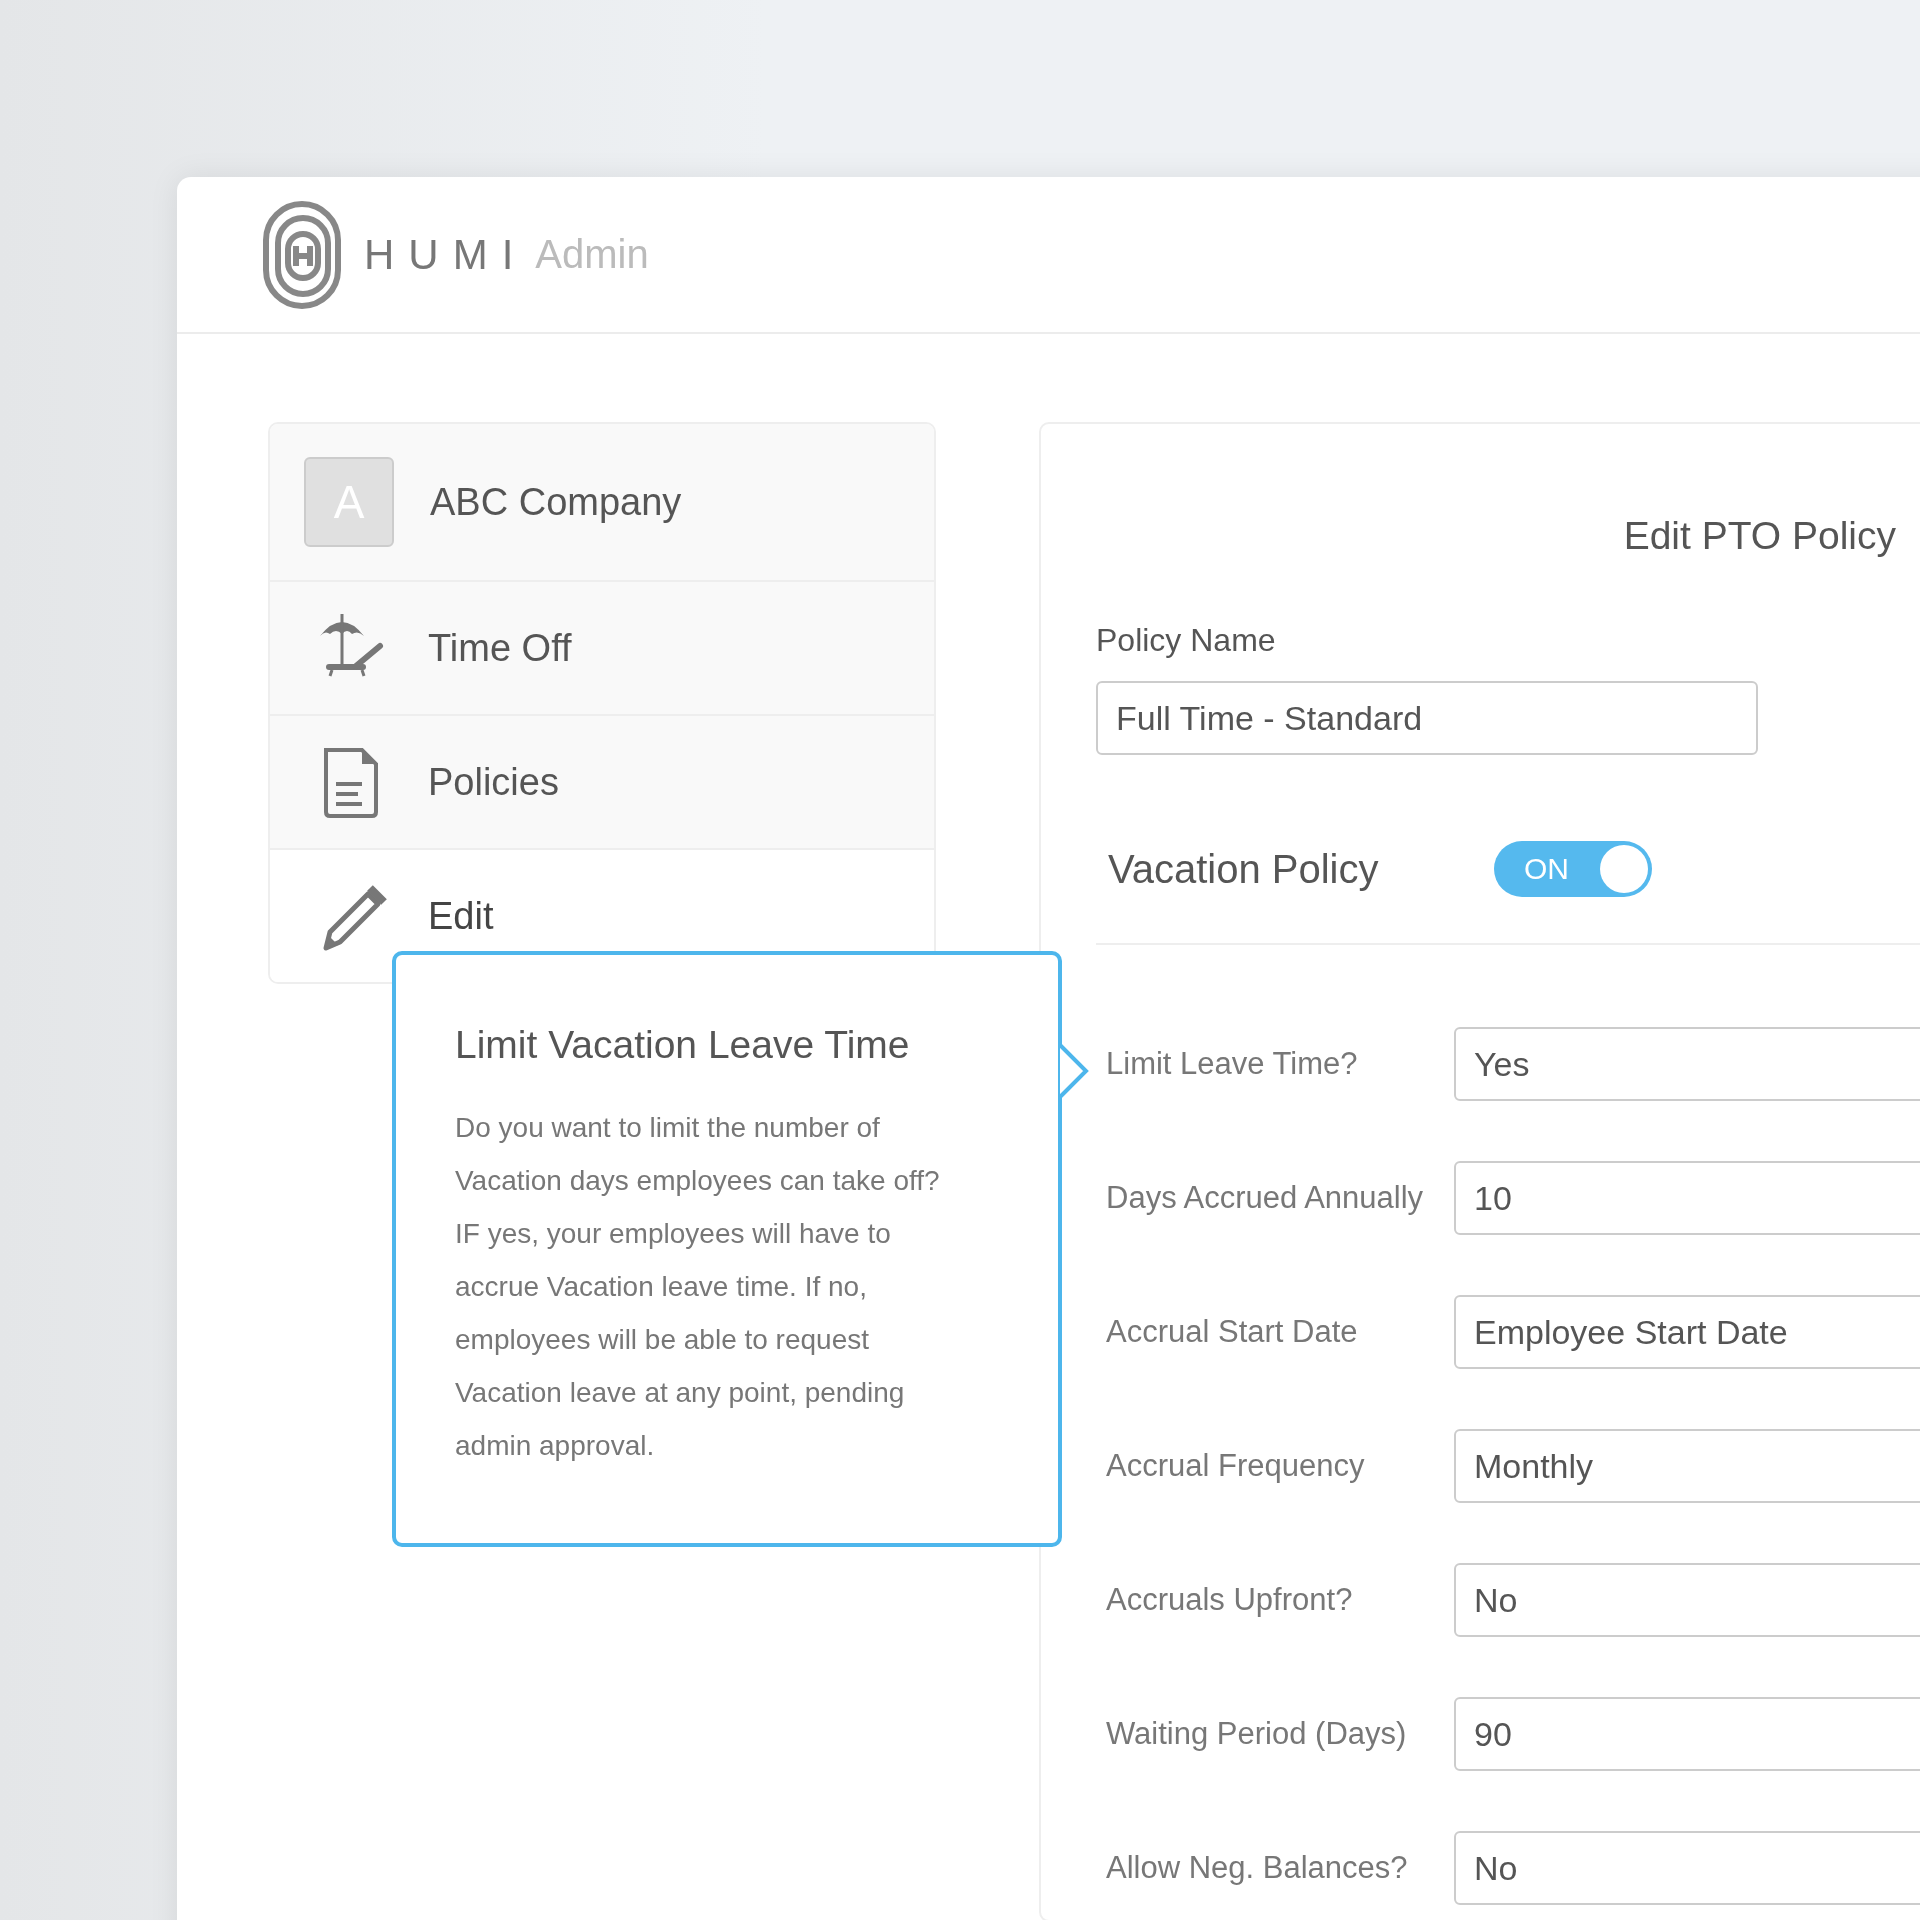  I want to click on brand-name: HUMI, so click(446, 254).